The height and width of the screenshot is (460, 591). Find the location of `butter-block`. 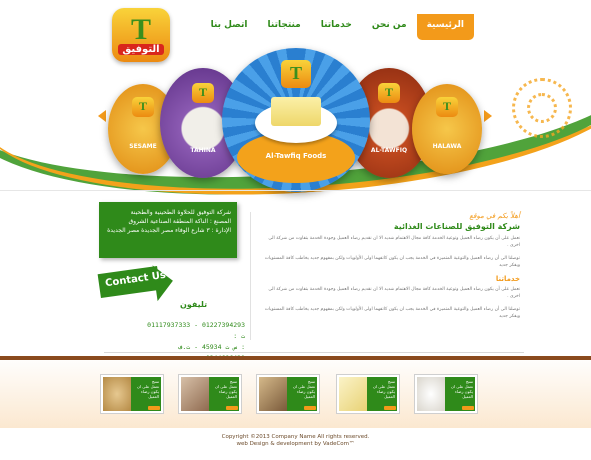

butter-block is located at coordinates (296, 111).